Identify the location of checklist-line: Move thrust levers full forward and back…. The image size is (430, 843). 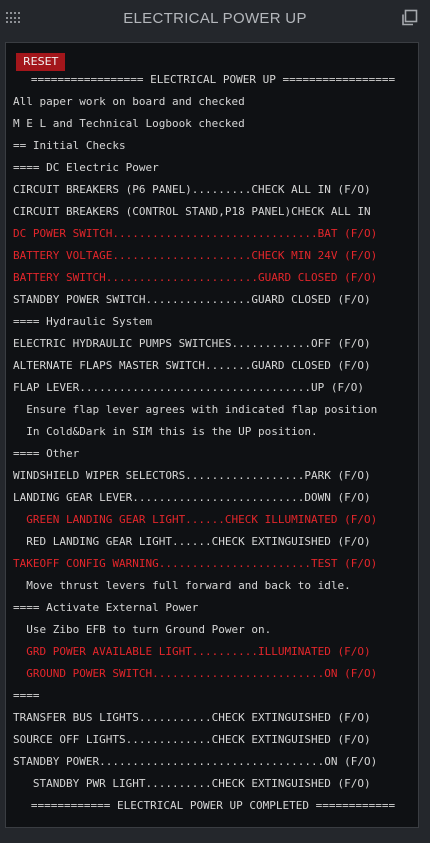
(182, 585).